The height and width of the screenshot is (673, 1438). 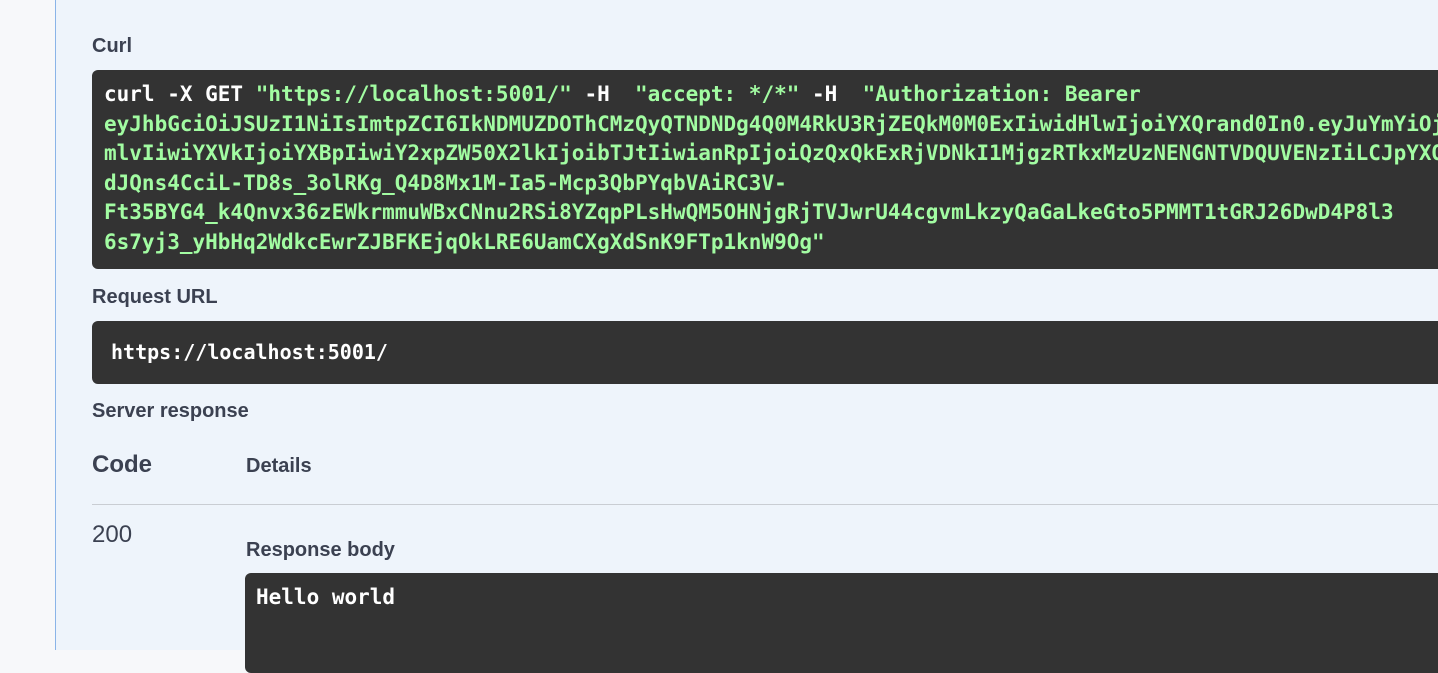 What do you see at coordinates (765, 352) in the screenshot?
I see `request-url-block: https://localhost:5001/` at bounding box center [765, 352].